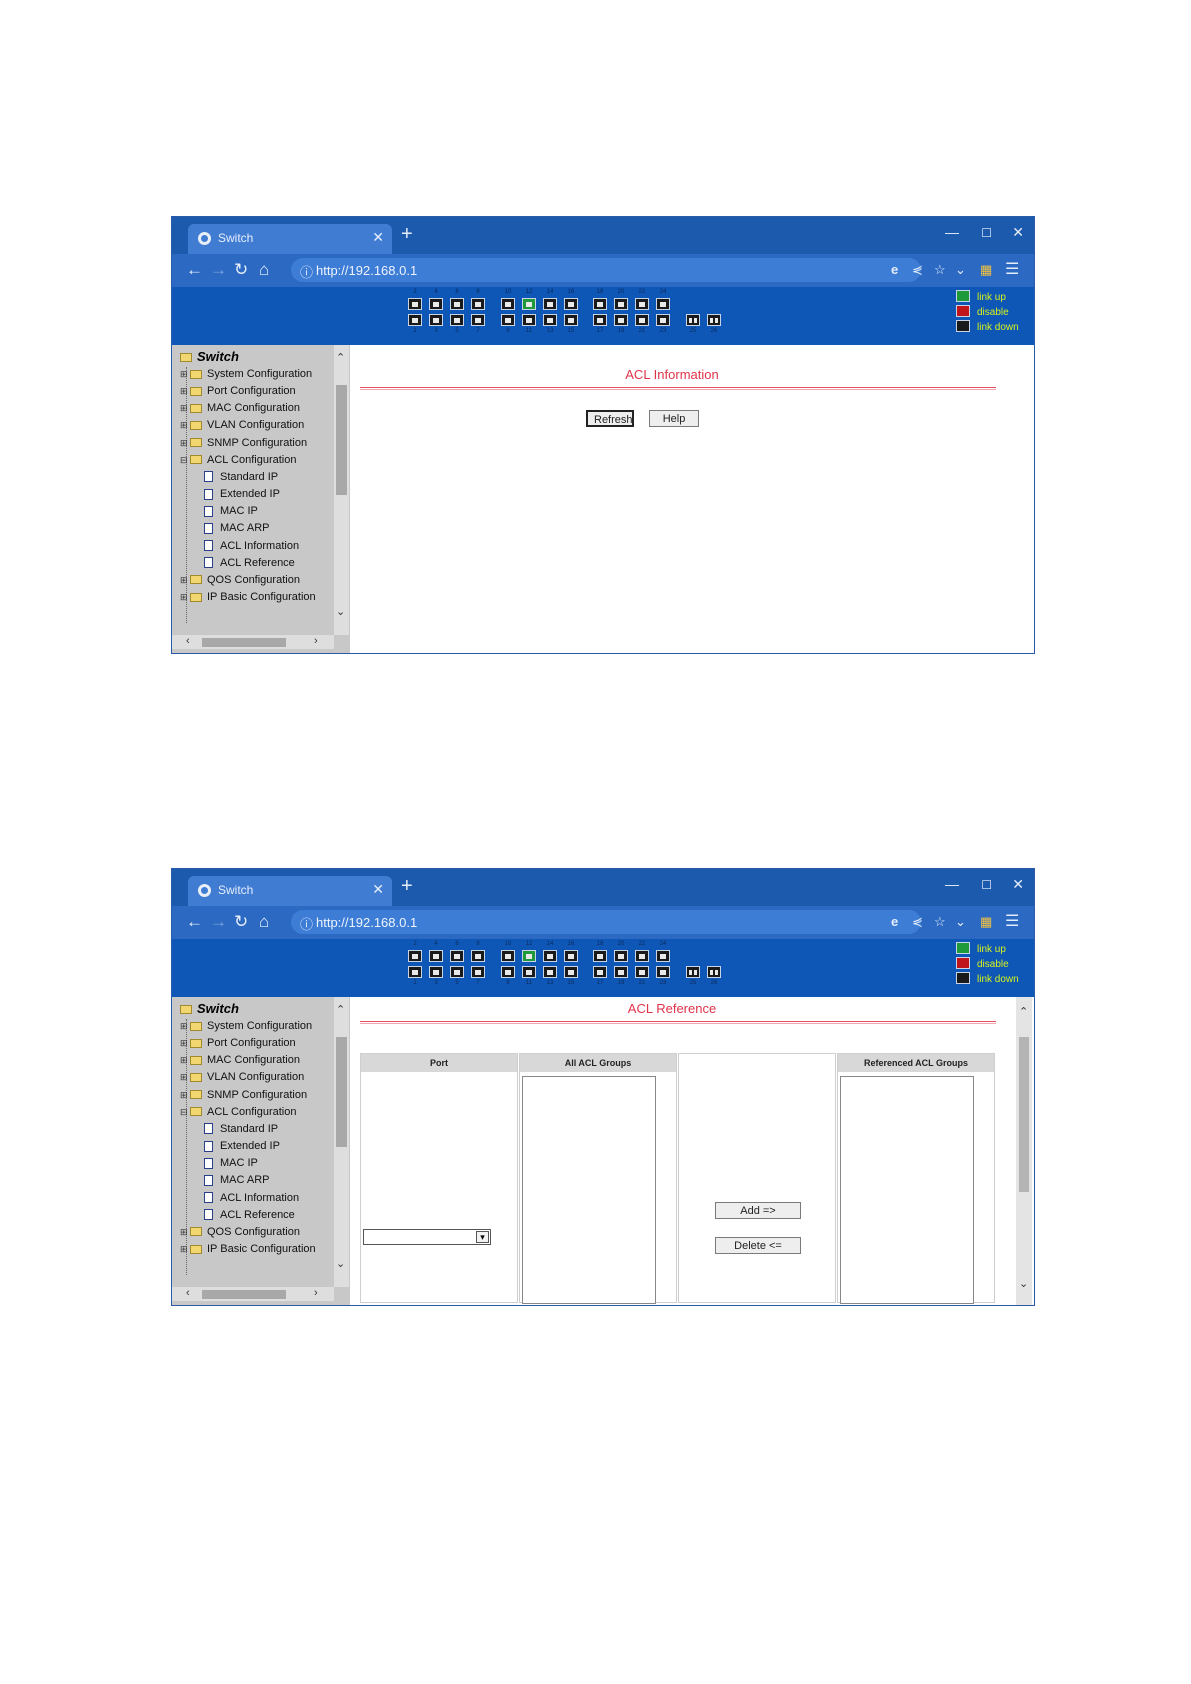 The width and height of the screenshot is (1191, 1684). Describe the element at coordinates (529, 972) in the screenshot. I see `port-11-icon` at that location.